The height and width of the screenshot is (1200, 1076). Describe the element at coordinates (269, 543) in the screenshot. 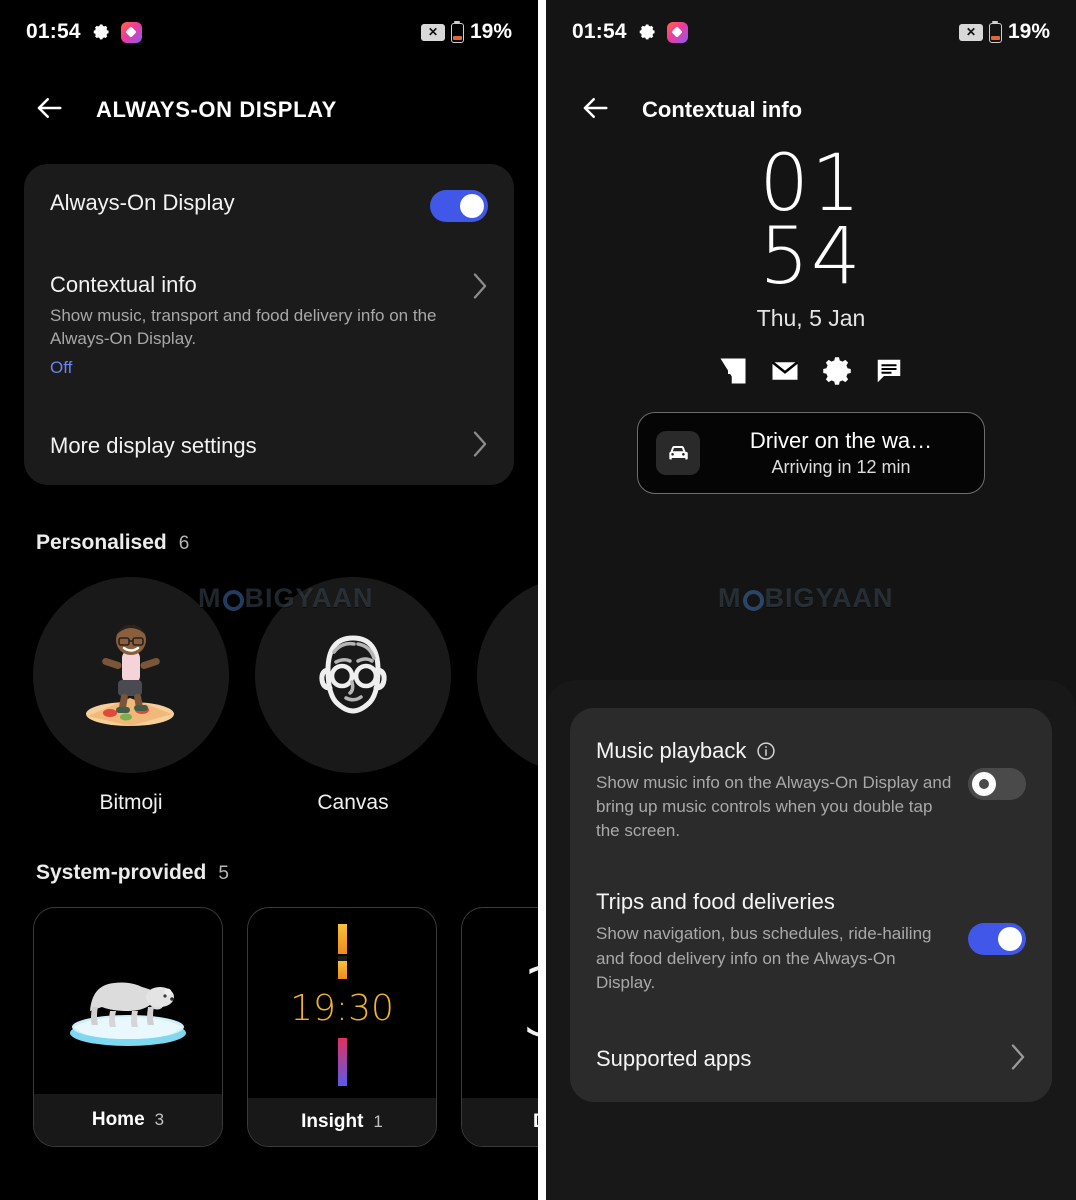

I see `section-header-personalised: Personalised 6` at that location.